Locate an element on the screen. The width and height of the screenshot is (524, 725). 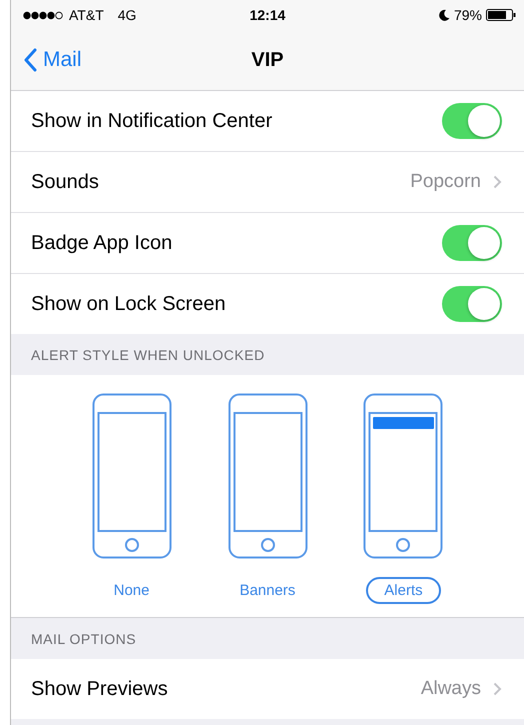
row-value: Popcorn is located at coordinates (445, 182).